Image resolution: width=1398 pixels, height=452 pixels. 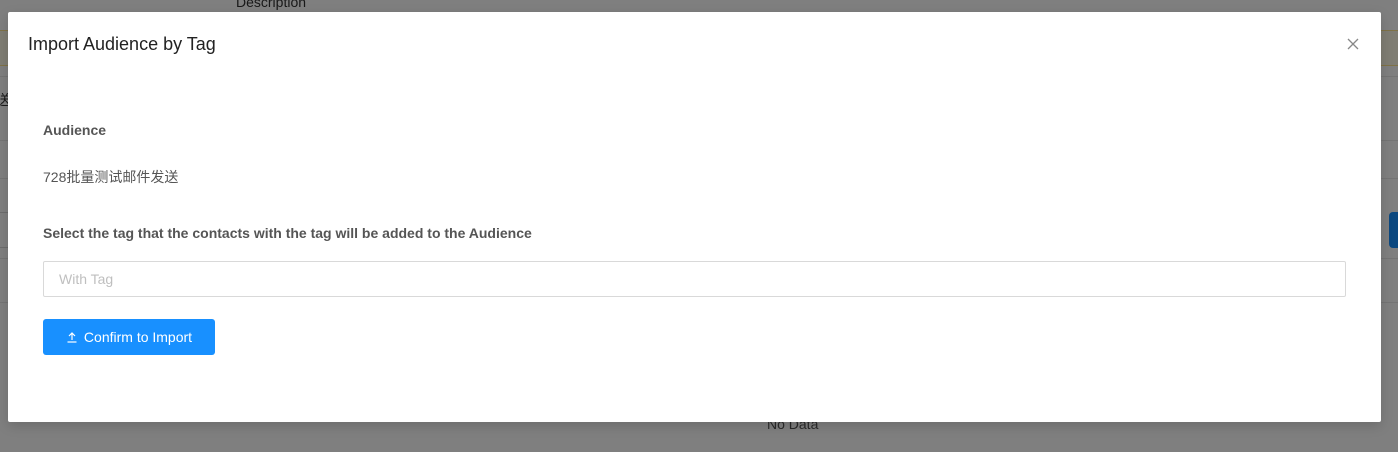 What do you see at coordinates (111, 177) in the screenshot?
I see `audience-value: 728批量测试邮件发送` at bounding box center [111, 177].